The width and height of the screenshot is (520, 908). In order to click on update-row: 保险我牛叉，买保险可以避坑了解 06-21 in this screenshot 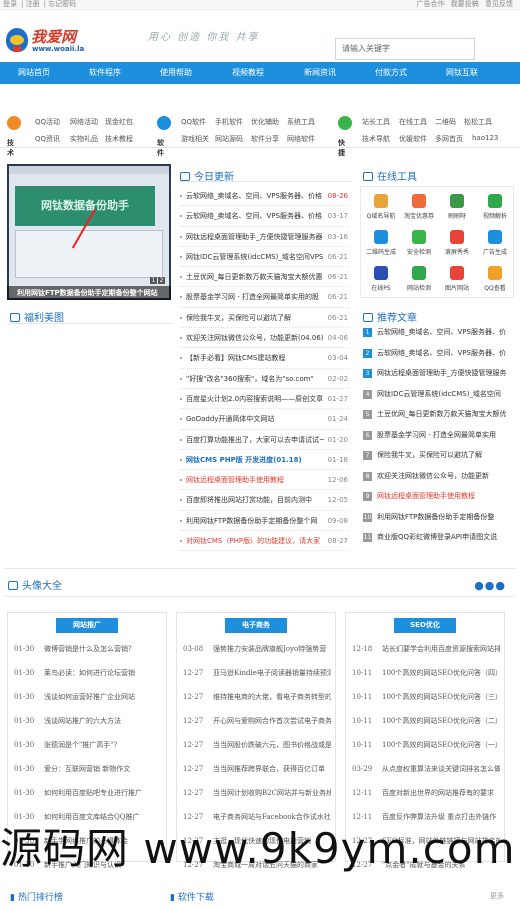, I will do `click(265, 318)`.